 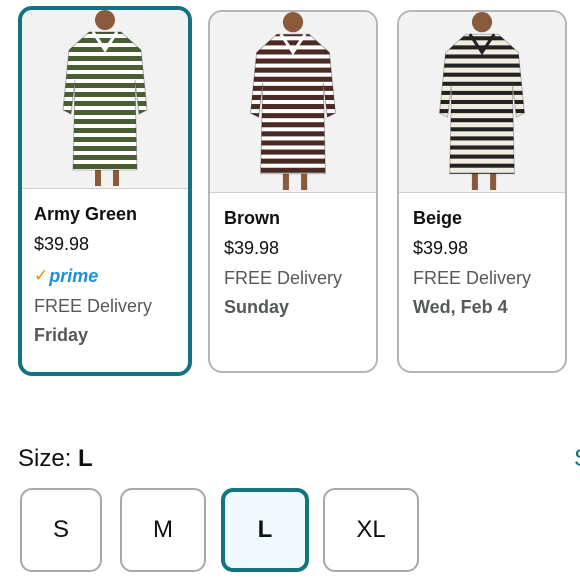 I want to click on size-label: Size: L, so click(x=55, y=458).